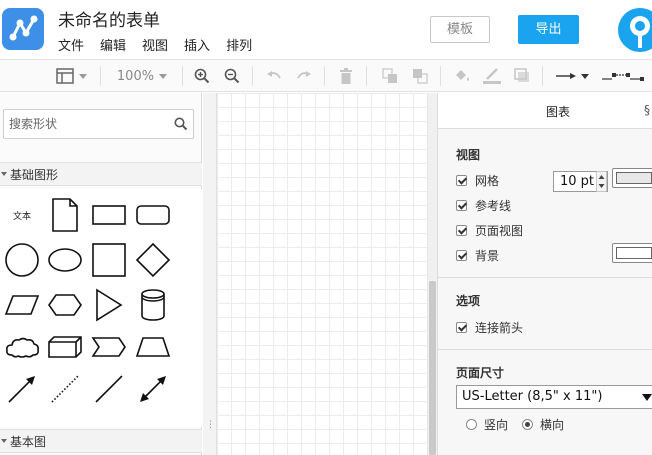 This screenshot has width=652, height=455. What do you see at coordinates (274, 76) in the screenshot?
I see `undo-button` at bounding box center [274, 76].